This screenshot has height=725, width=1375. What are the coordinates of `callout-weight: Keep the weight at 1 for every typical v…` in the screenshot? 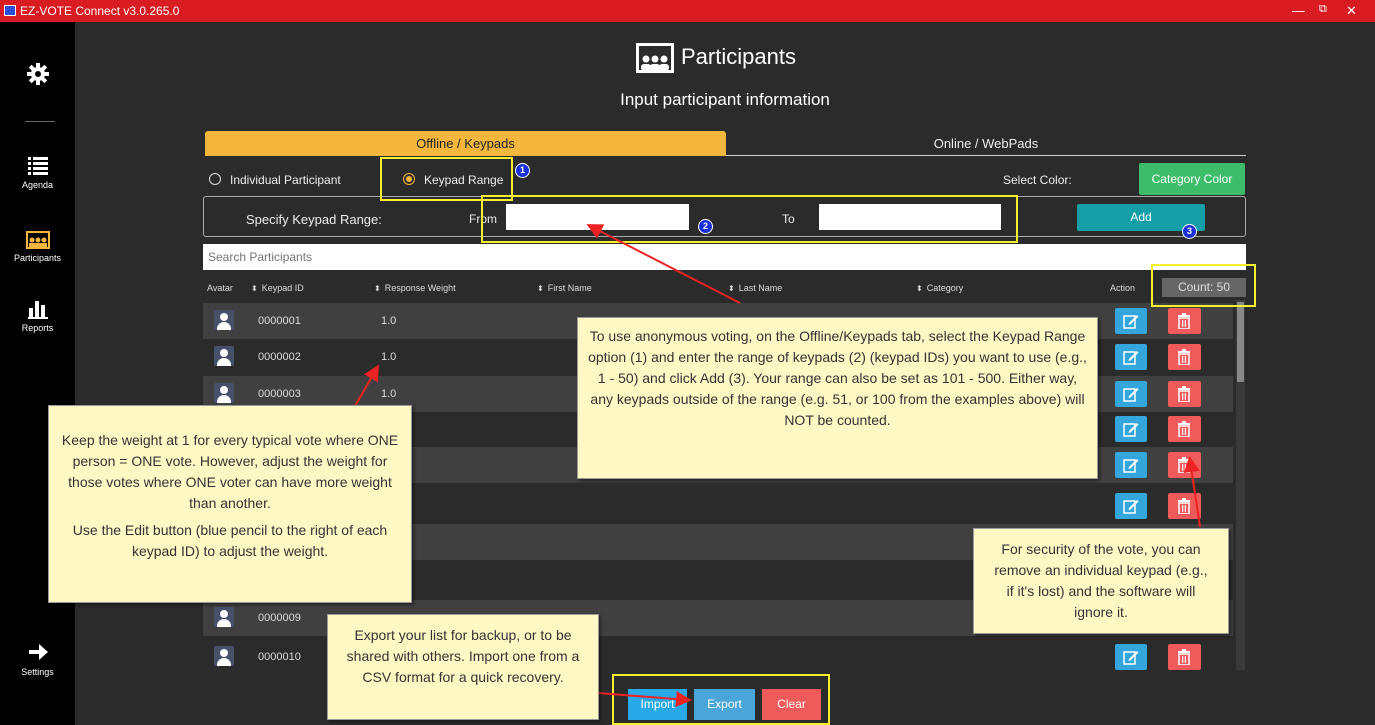 It's located at (230, 504).